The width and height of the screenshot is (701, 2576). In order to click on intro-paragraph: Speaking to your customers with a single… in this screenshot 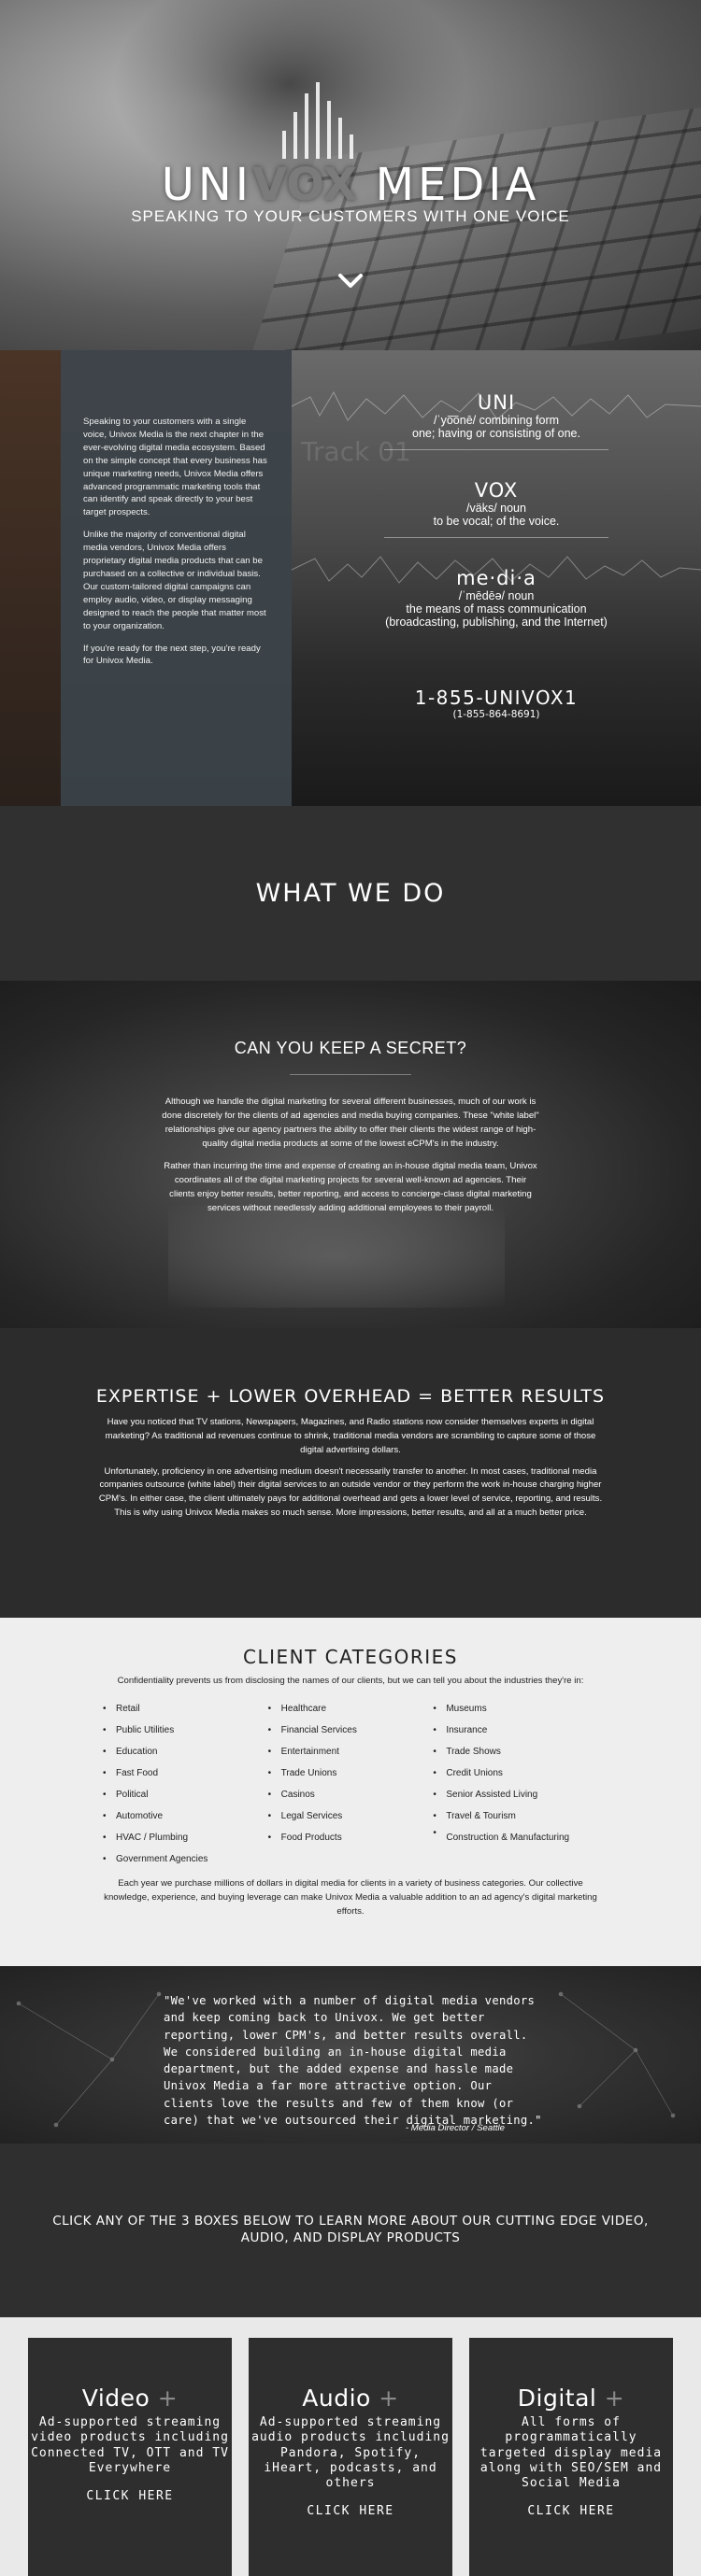, I will do `click(175, 467)`.